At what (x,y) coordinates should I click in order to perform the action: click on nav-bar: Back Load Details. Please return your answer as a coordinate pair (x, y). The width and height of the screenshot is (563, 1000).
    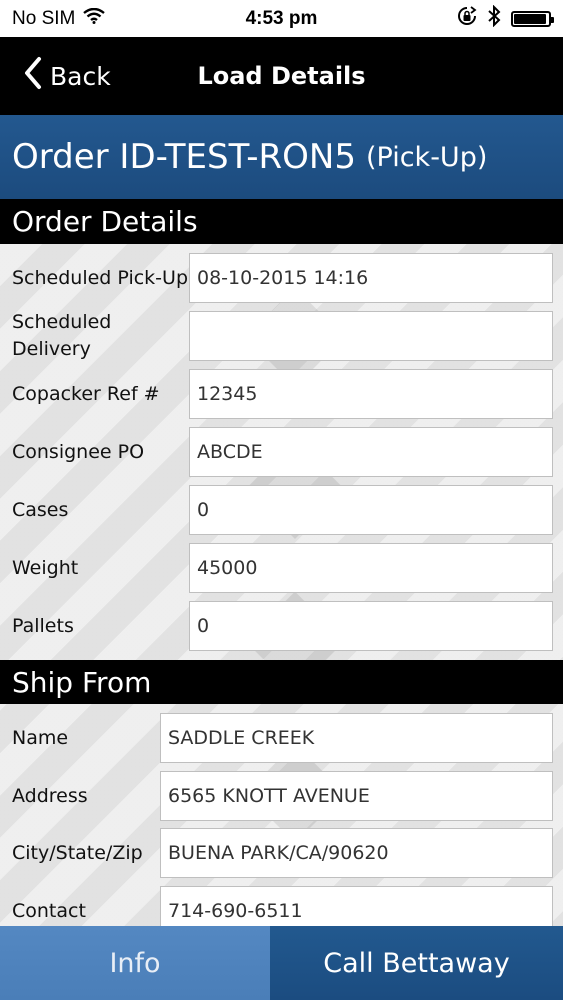
    Looking at the image, I should click on (281, 76).